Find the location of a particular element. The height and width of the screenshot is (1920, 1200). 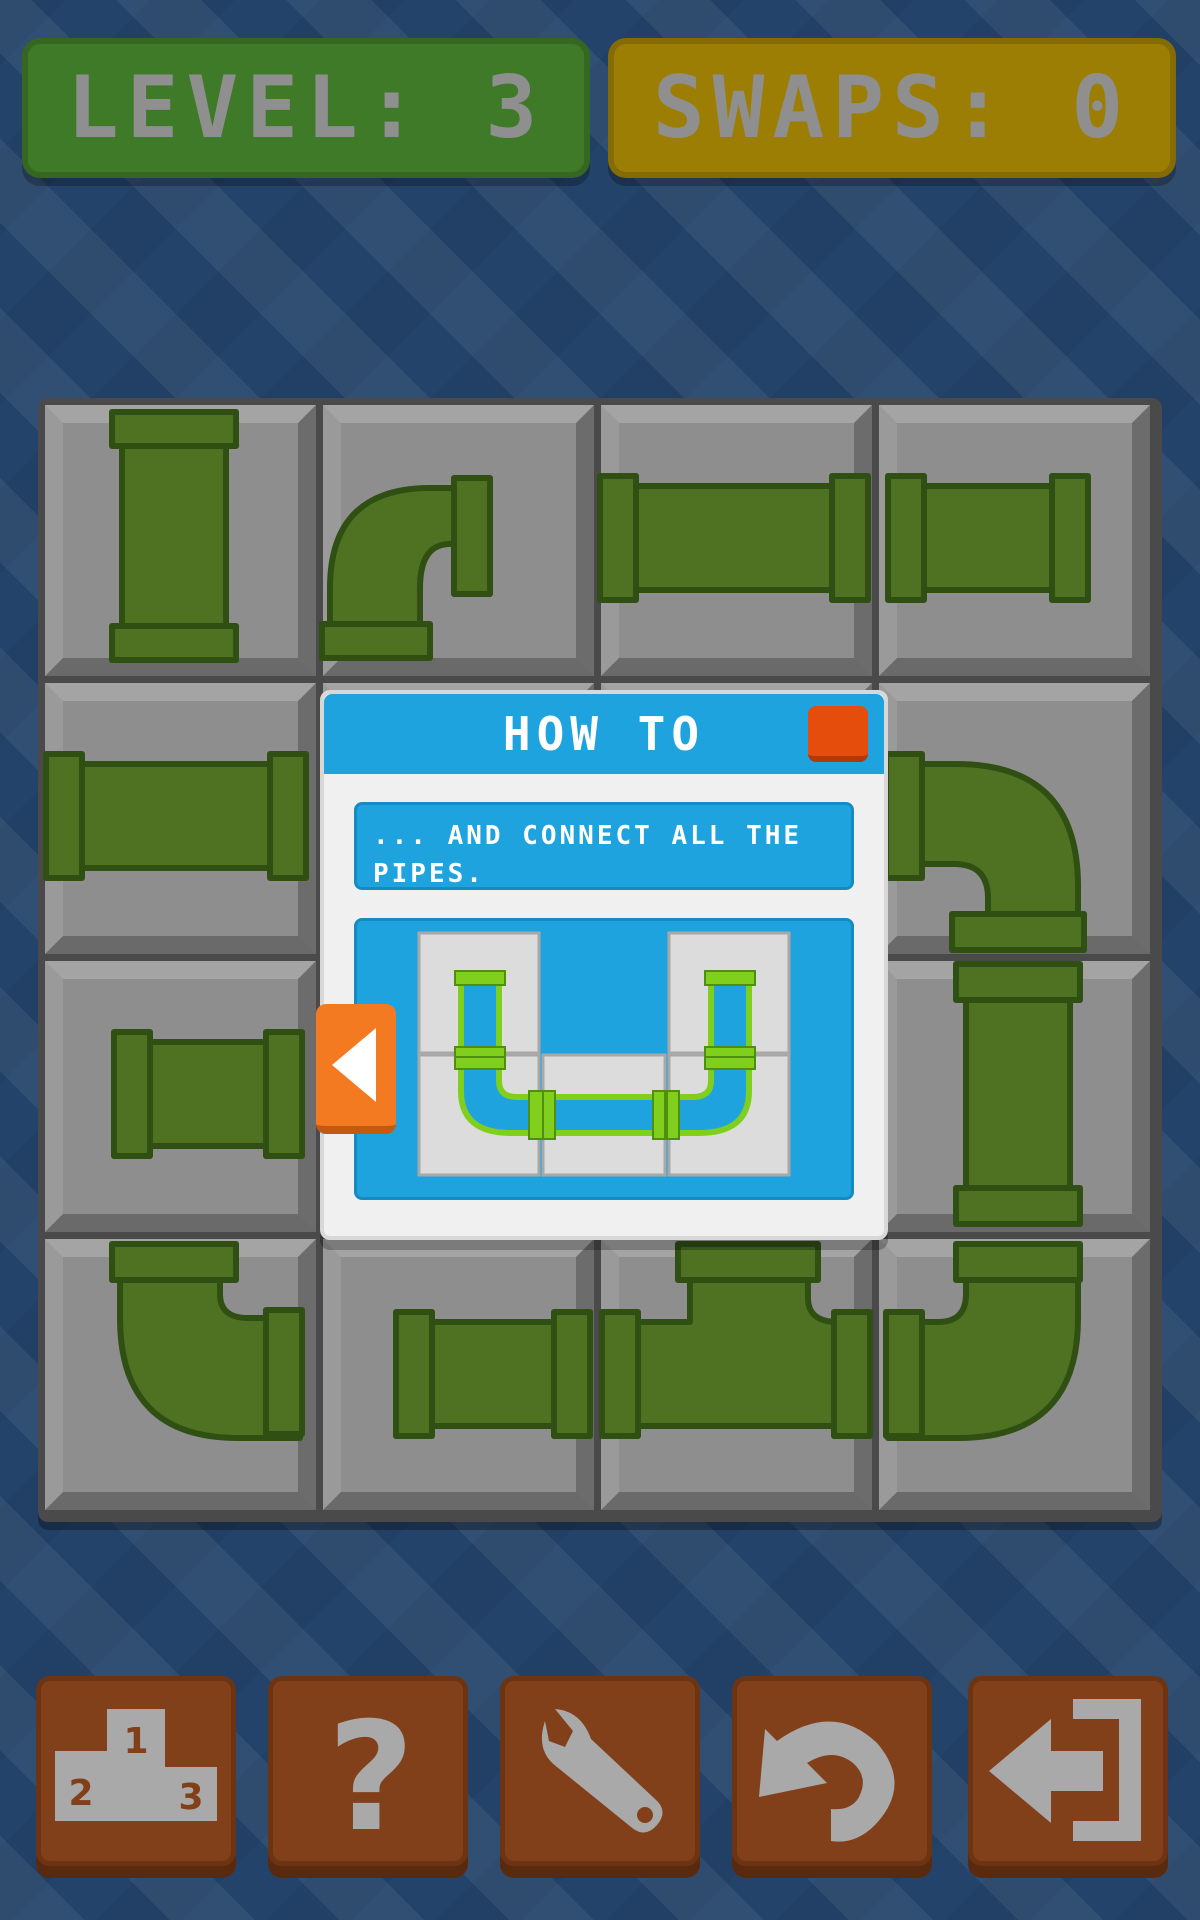

podium-second: 2 is located at coordinates (80, 1793).